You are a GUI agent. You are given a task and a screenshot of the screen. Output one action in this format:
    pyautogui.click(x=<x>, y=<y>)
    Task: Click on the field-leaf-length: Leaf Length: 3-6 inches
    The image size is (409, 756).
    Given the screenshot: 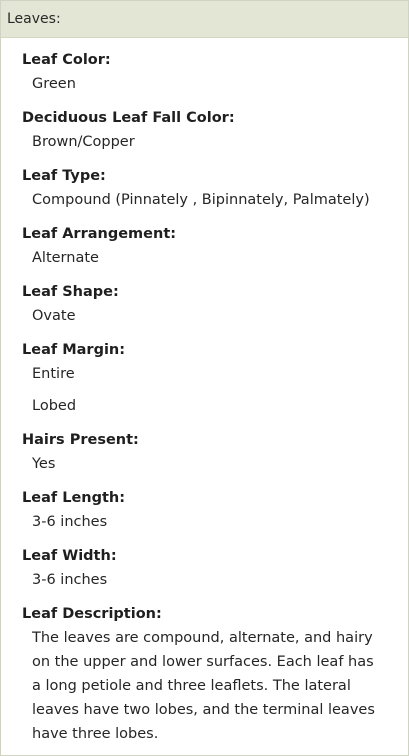 What is the action you would take?
    pyautogui.click(x=215, y=511)
    